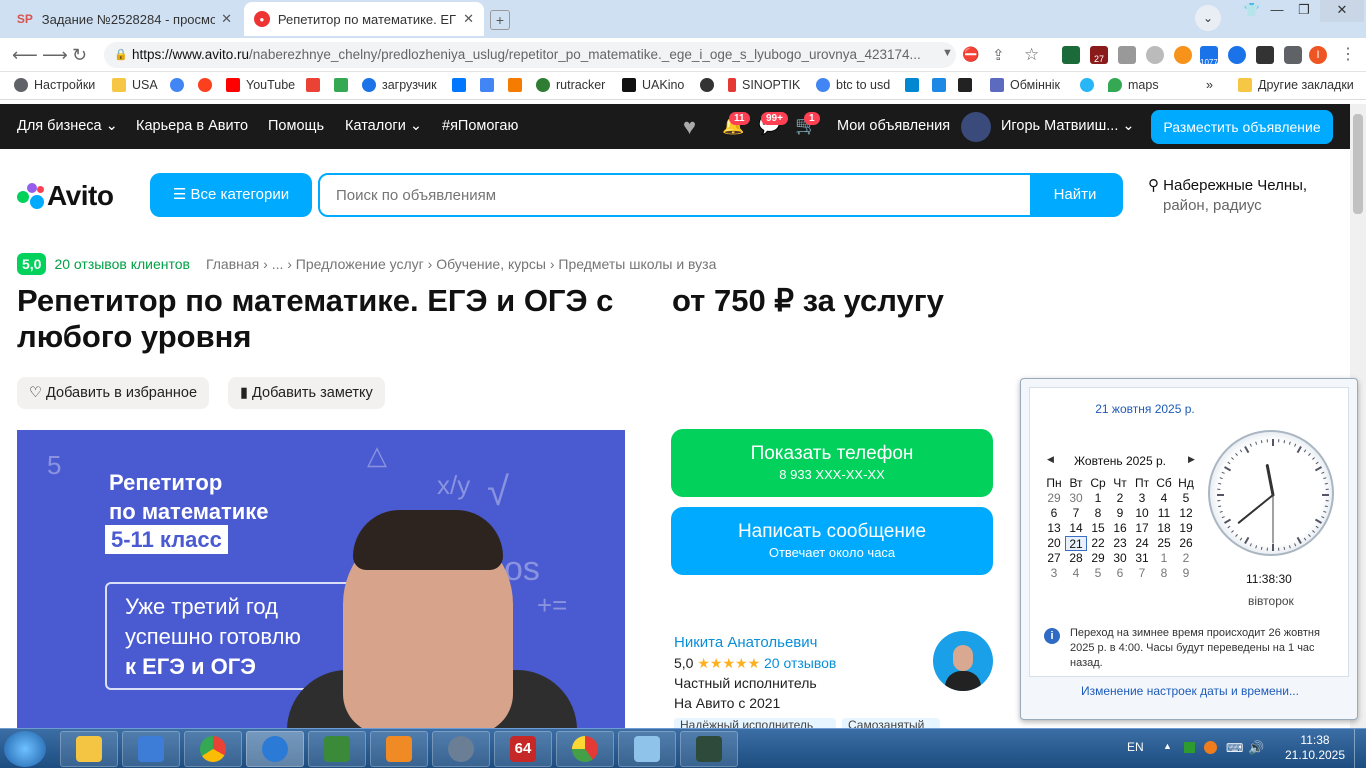 This screenshot has height=769, width=1366. I want to click on extension-dark-icon, so click(1265, 55).